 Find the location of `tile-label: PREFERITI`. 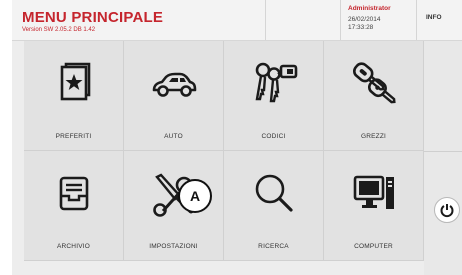

tile-label: PREFERITI is located at coordinates (73, 136).